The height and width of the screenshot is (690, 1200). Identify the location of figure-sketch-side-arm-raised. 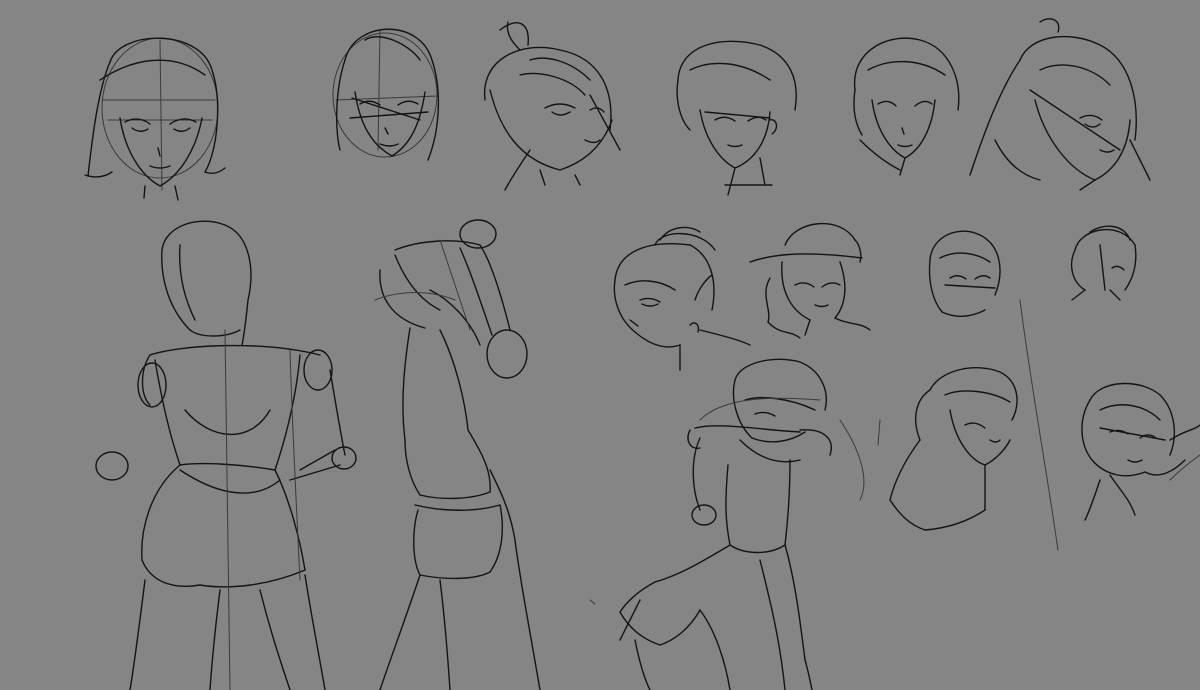
(457, 454).